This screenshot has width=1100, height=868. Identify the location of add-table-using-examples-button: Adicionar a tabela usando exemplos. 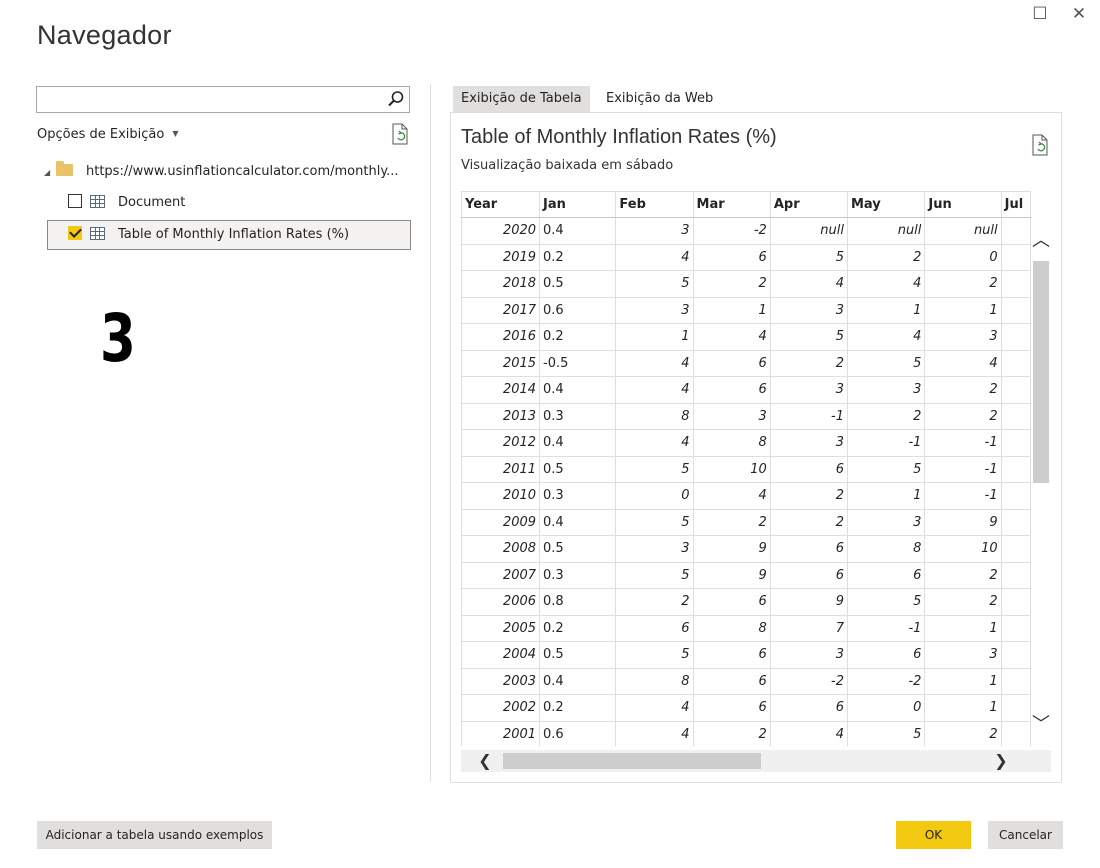
(154, 835).